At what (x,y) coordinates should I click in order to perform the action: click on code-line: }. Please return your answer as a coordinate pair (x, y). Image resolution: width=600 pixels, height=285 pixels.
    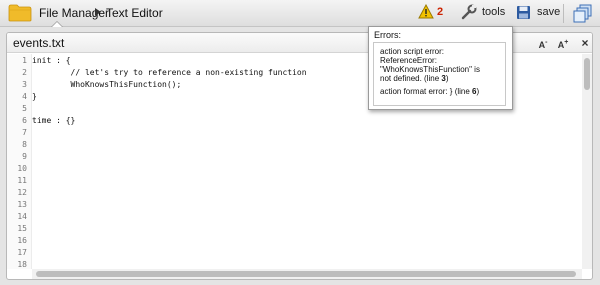
    Looking at the image, I should click on (34, 96).